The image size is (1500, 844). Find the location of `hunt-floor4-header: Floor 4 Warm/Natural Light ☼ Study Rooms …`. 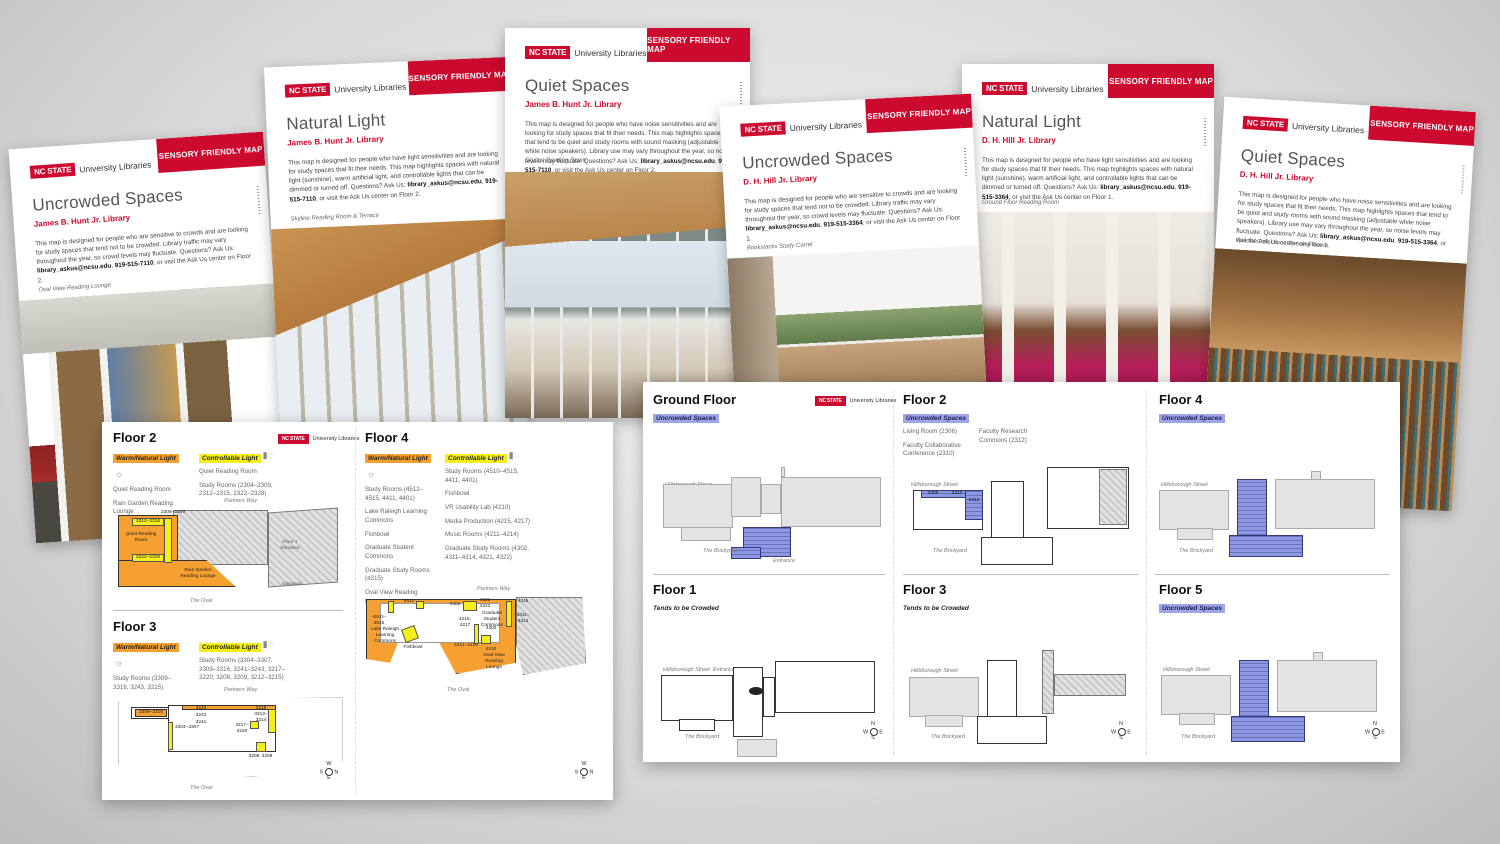

hunt-floor4-header: Floor 4 Warm/Natural Light ☼ Study Rooms … is located at coordinates (485, 520).